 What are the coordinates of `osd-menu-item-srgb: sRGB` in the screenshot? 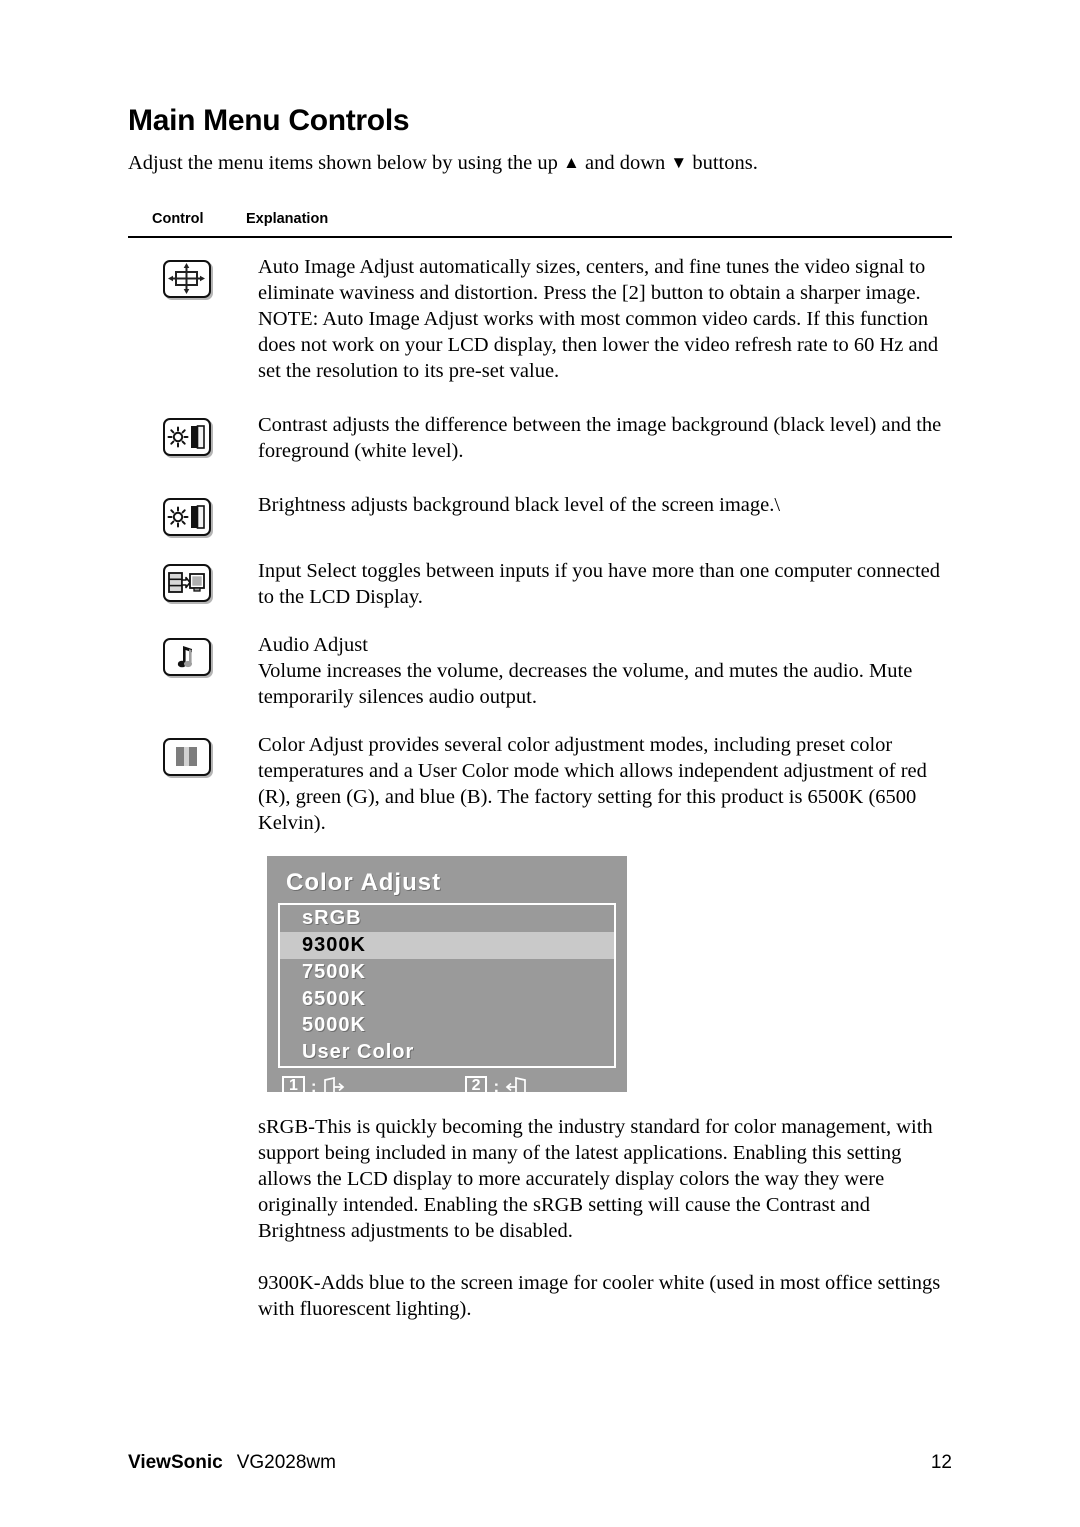 It's located at (447, 918).